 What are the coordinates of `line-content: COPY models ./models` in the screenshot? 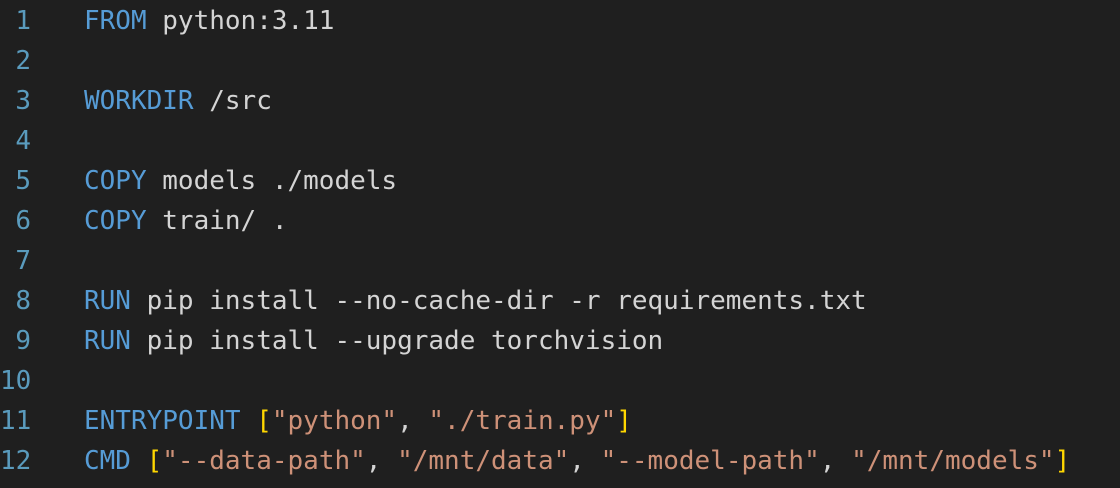 It's located at (240, 181).